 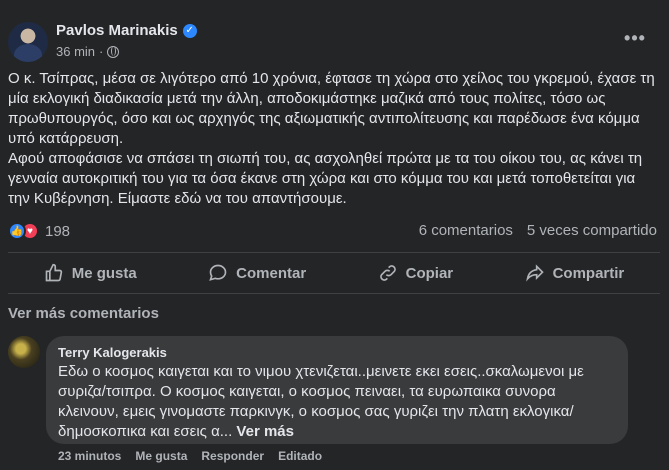 What do you see at coordinates (387, 273) in the screenshot?
I see `copy-icon` at bounding box center [387, 273].